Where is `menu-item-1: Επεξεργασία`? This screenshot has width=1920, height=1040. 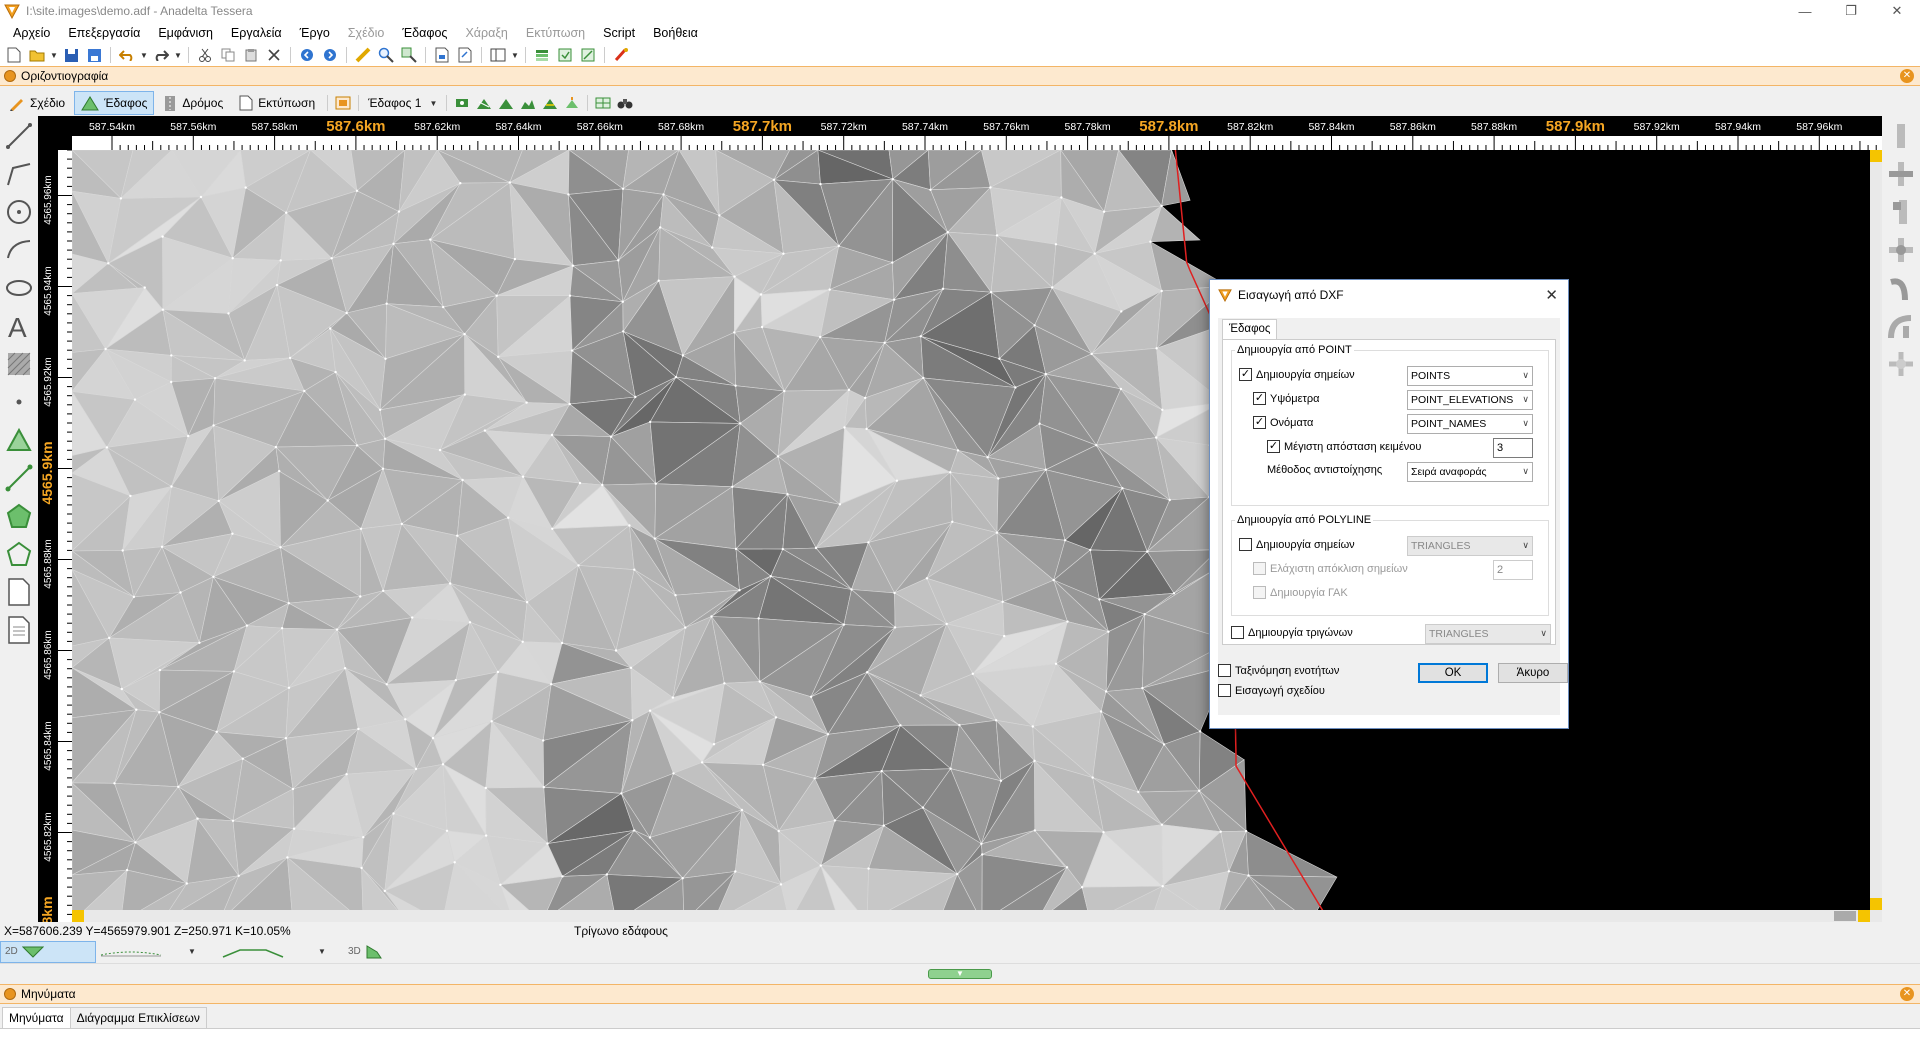 menu-item-1: Επεξεργασία is located at coordinates (104, 33).